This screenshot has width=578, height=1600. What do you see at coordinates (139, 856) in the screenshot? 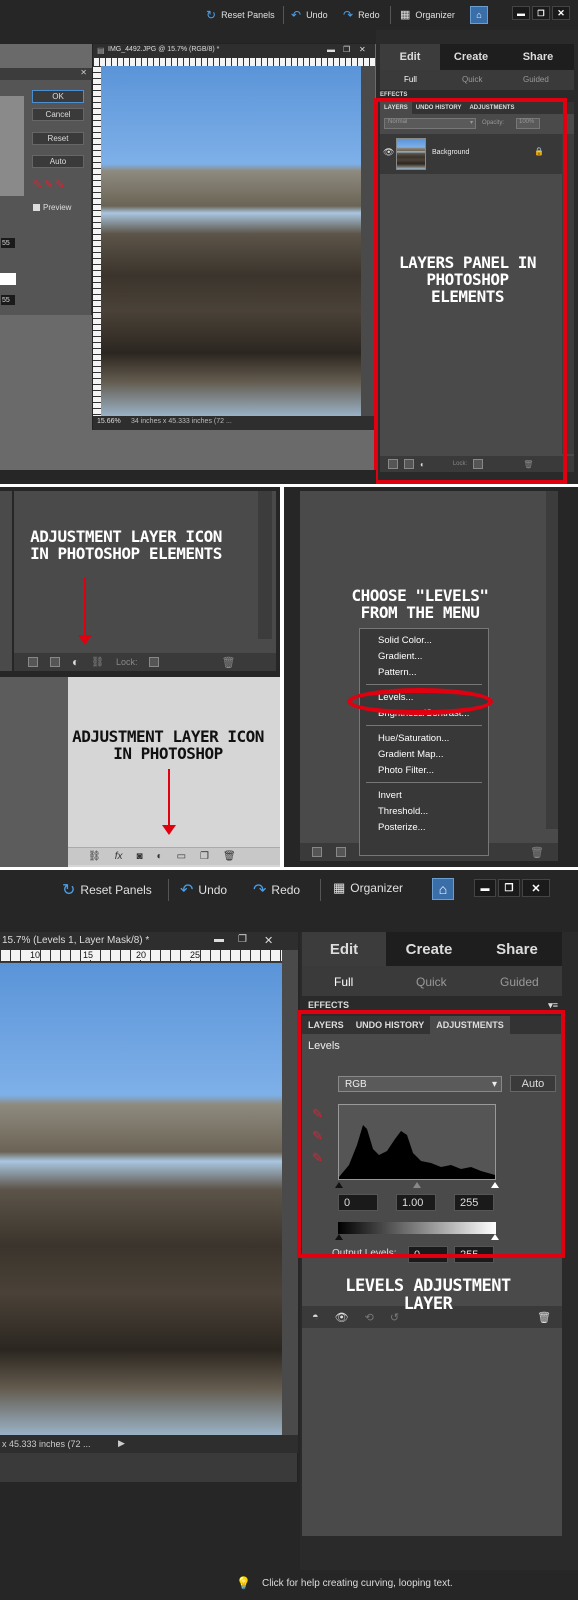
I see `mask-icon: ◙` at bounding box center [139, 856].